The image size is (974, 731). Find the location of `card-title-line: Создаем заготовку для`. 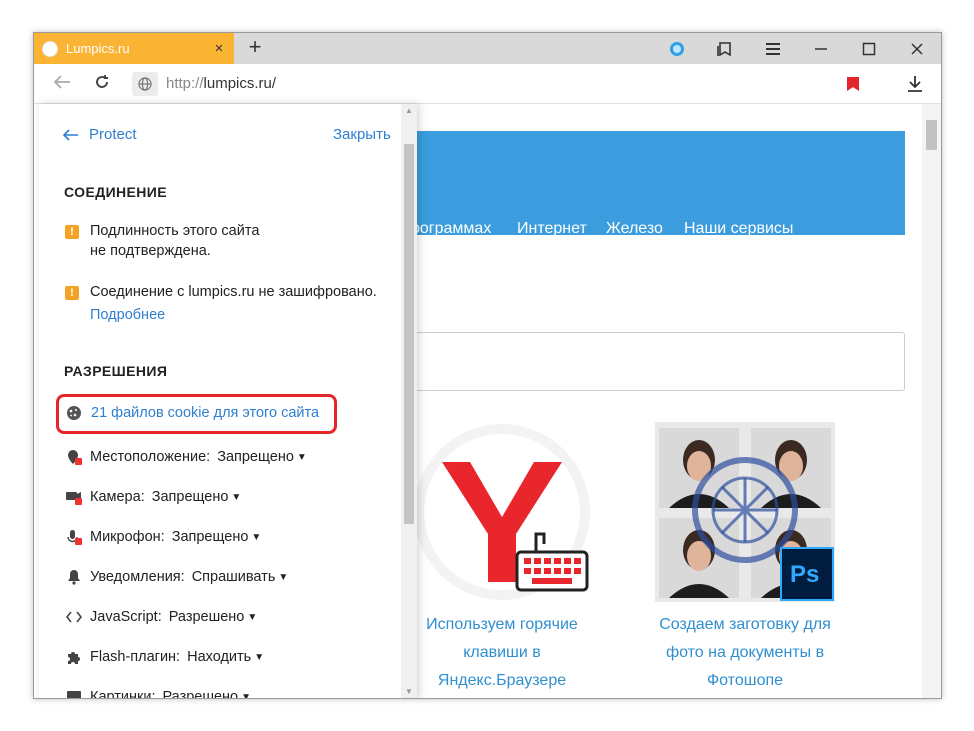

card-title-line: Создаем заготовку для is located at coordinates (745, 624).